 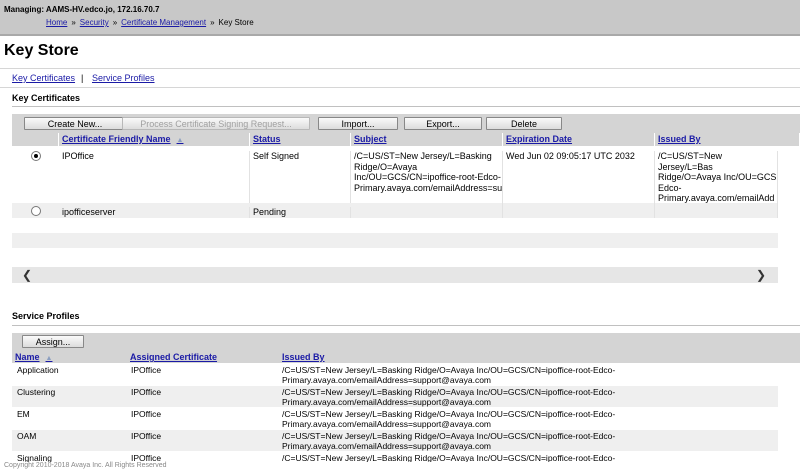 I want to click on table-row: ipofficeserver Pending, so click(x=395, y=210).